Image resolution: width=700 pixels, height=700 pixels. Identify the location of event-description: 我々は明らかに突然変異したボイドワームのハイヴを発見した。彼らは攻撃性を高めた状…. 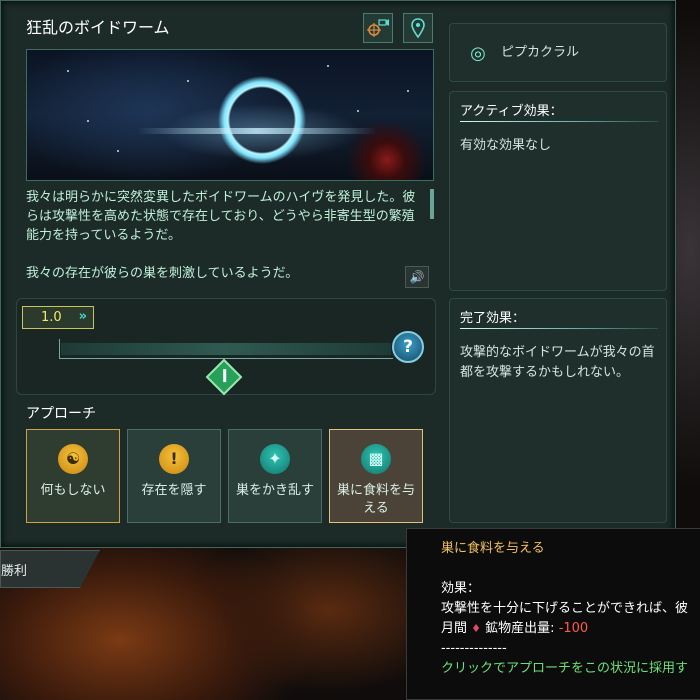
(225, 245).